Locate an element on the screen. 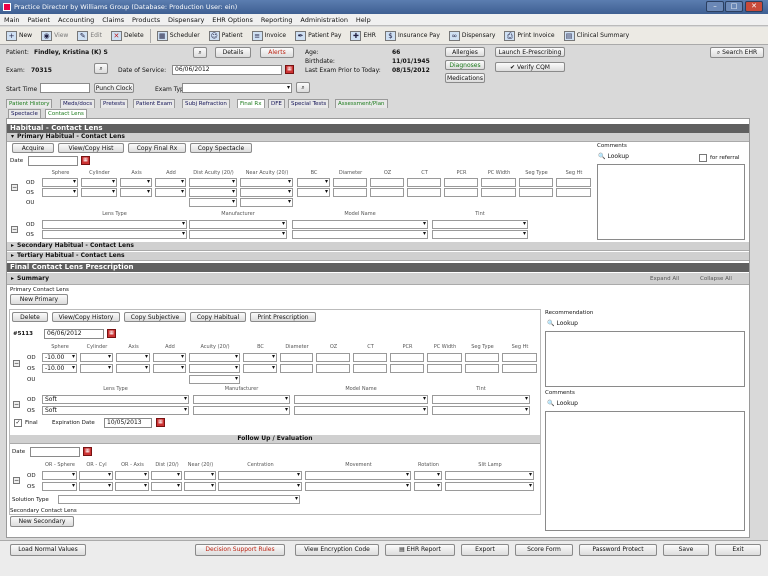  patient-search-icon: ⌕ is located at coordinates (200, 52).